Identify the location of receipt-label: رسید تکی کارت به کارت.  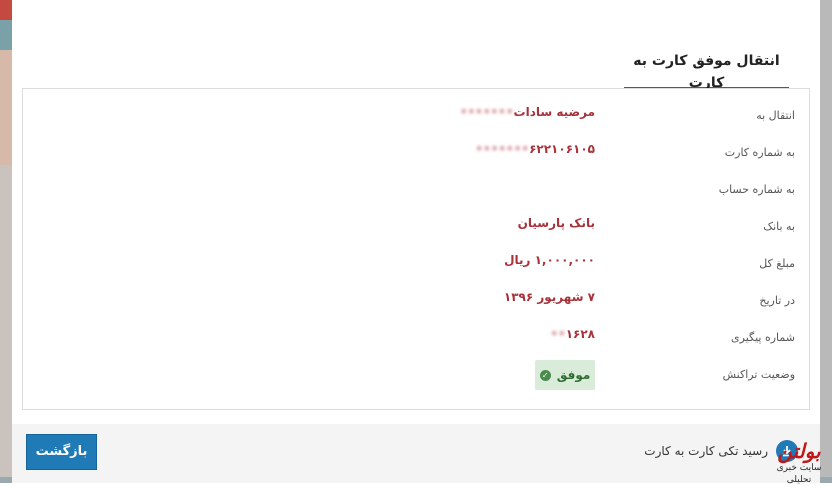
(706, 451).